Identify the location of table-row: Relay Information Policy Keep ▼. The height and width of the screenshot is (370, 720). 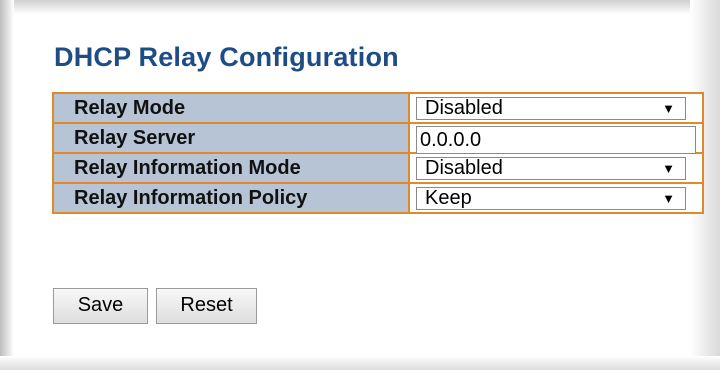
(378, 198).